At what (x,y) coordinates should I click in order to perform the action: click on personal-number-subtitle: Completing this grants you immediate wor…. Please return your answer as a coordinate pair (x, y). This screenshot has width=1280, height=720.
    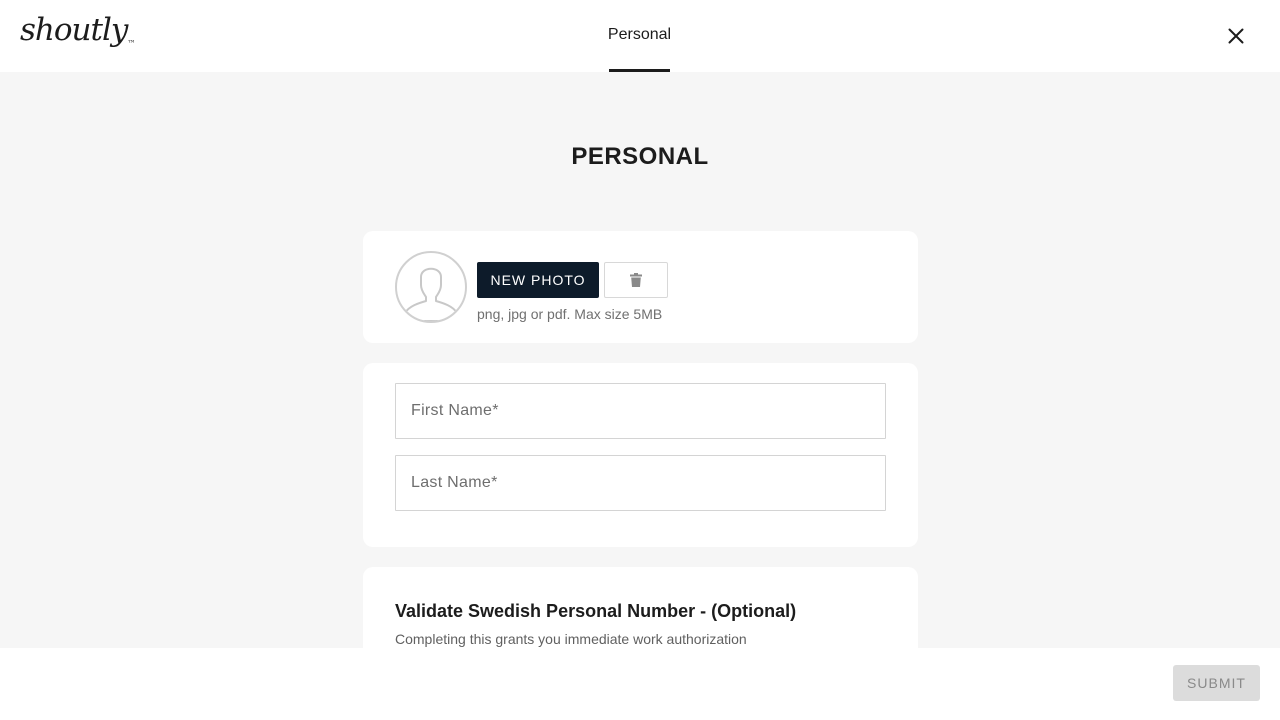
    Looking at the image, I should click on (571, 639).